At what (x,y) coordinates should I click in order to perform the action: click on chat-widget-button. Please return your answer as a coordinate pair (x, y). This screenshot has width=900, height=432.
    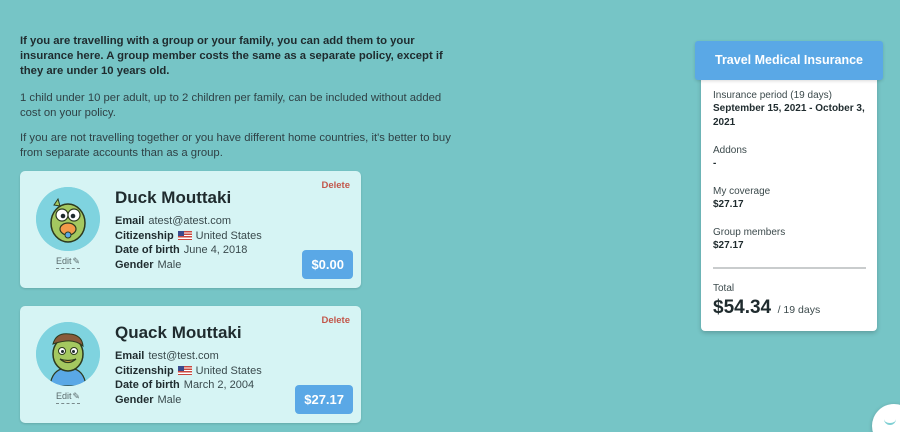
    Looking at the image, I should click on (886, 418).